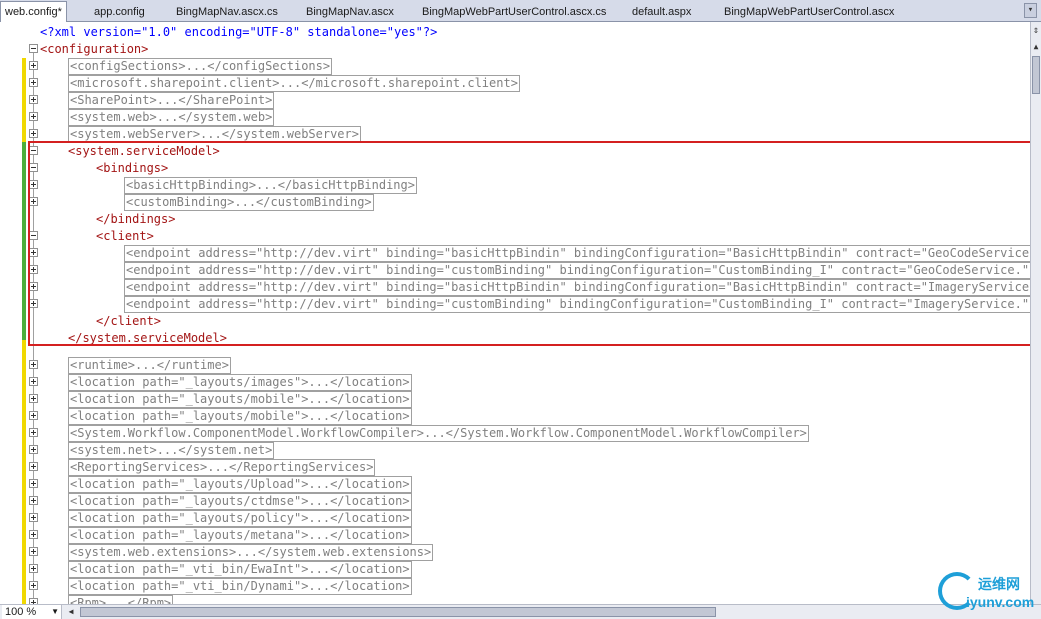  Describe the element at coordinates (350, 12) in the screenshot. I see `tab-bingmapnav-ascx: BingMapNav.ascx` at that location.